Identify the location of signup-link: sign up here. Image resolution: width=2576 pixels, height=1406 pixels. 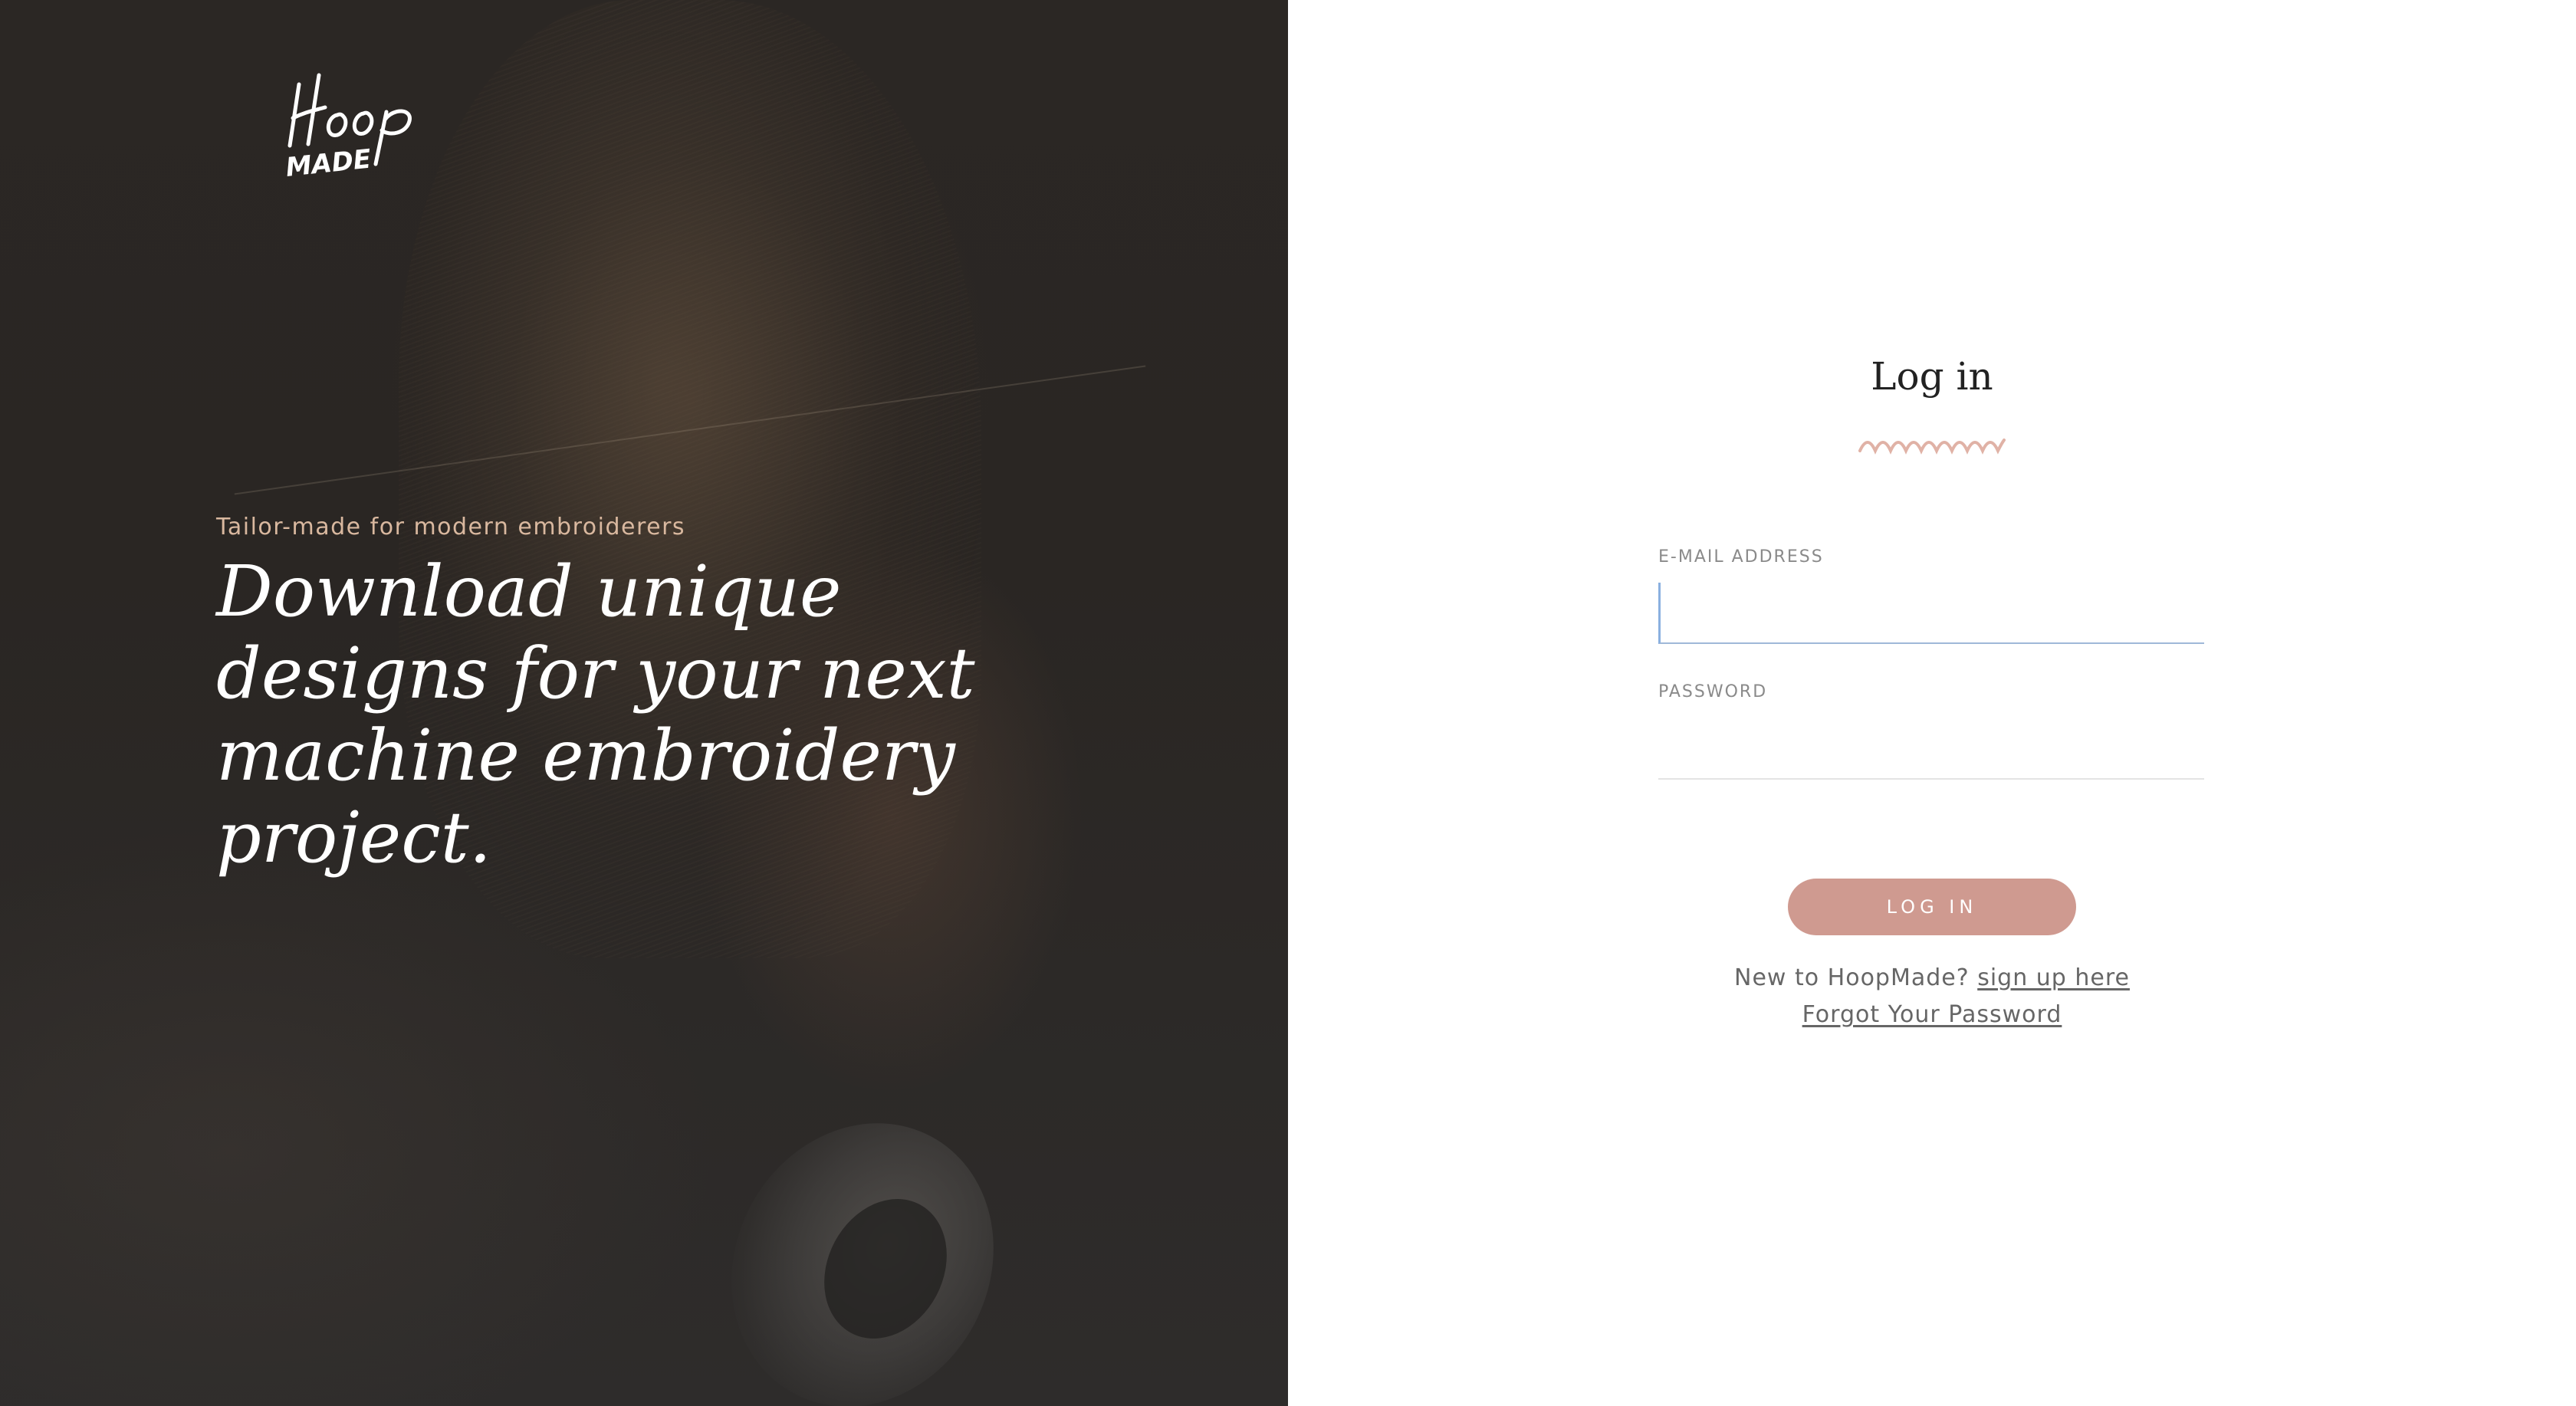
(2054, 977).